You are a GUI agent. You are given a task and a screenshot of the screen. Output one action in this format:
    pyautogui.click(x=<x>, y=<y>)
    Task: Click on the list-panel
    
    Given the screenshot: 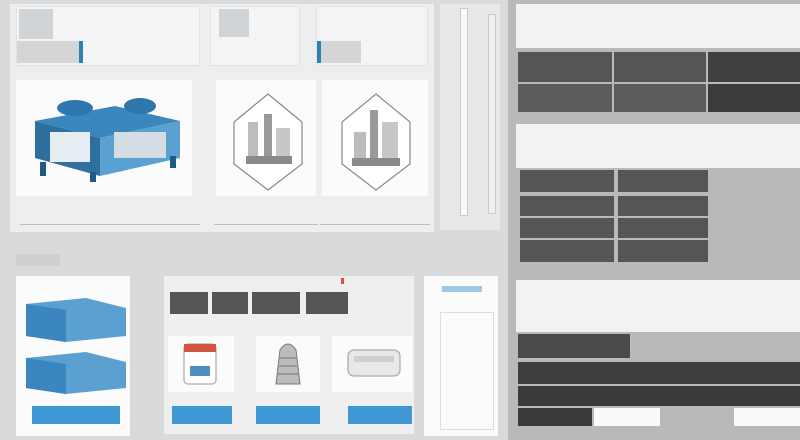 What is the action you would take?
    pyautogui.click(x=461, y=356)
    